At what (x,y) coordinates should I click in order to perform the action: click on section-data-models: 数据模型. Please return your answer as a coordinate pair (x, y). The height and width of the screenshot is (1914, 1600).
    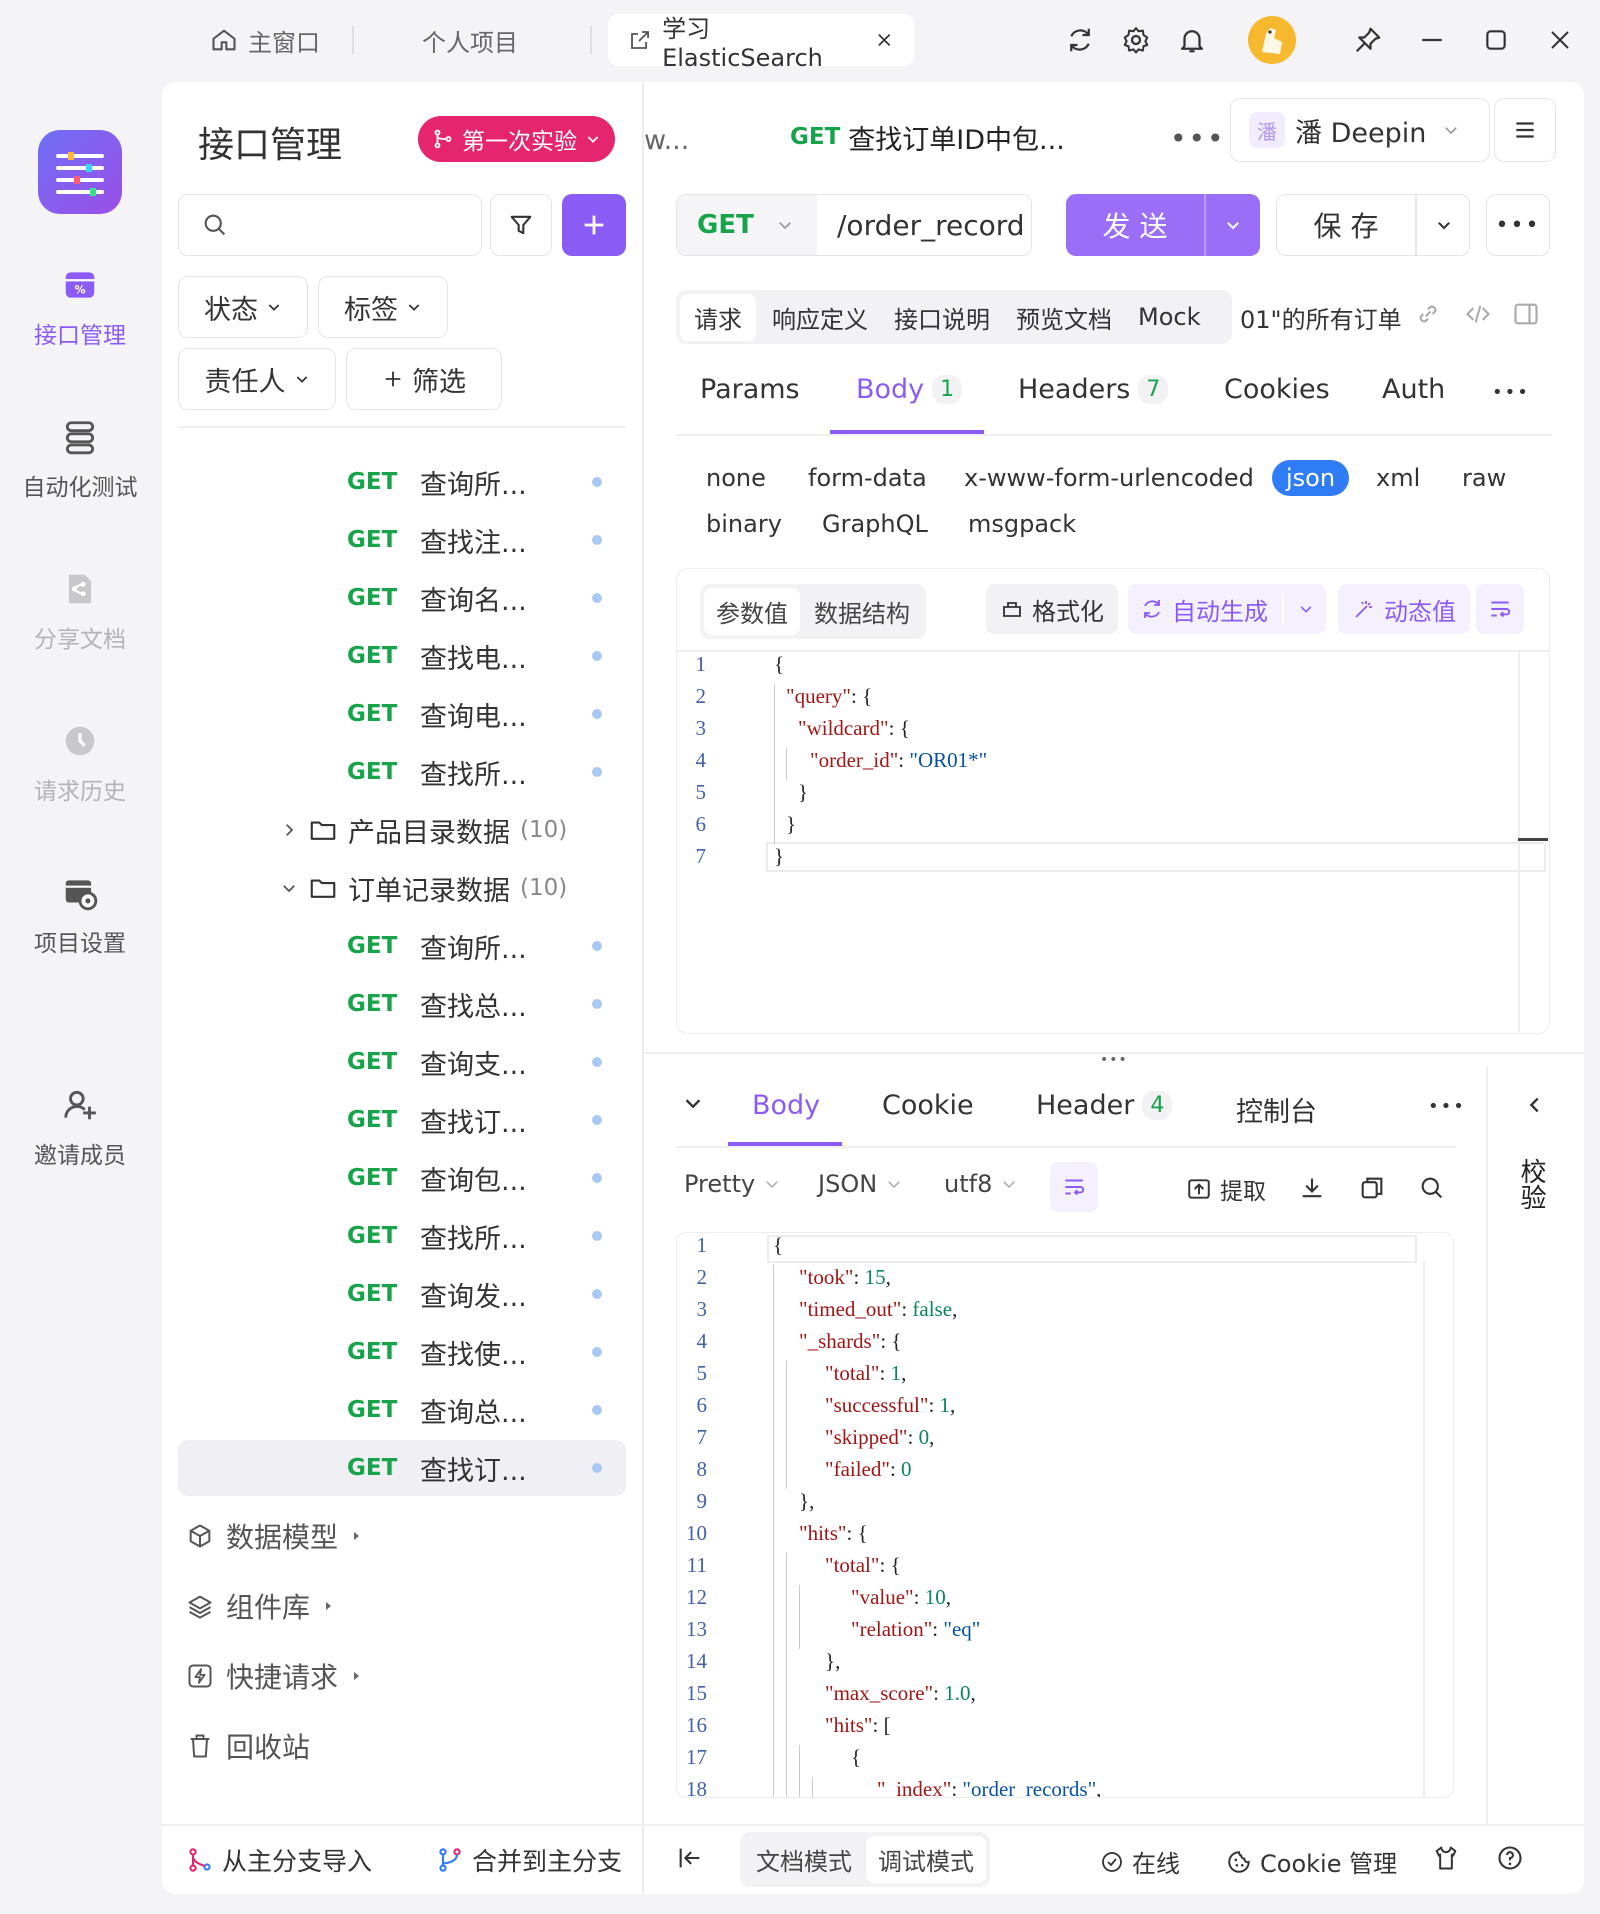
    Looking at the image, I should click on (274, 1536).